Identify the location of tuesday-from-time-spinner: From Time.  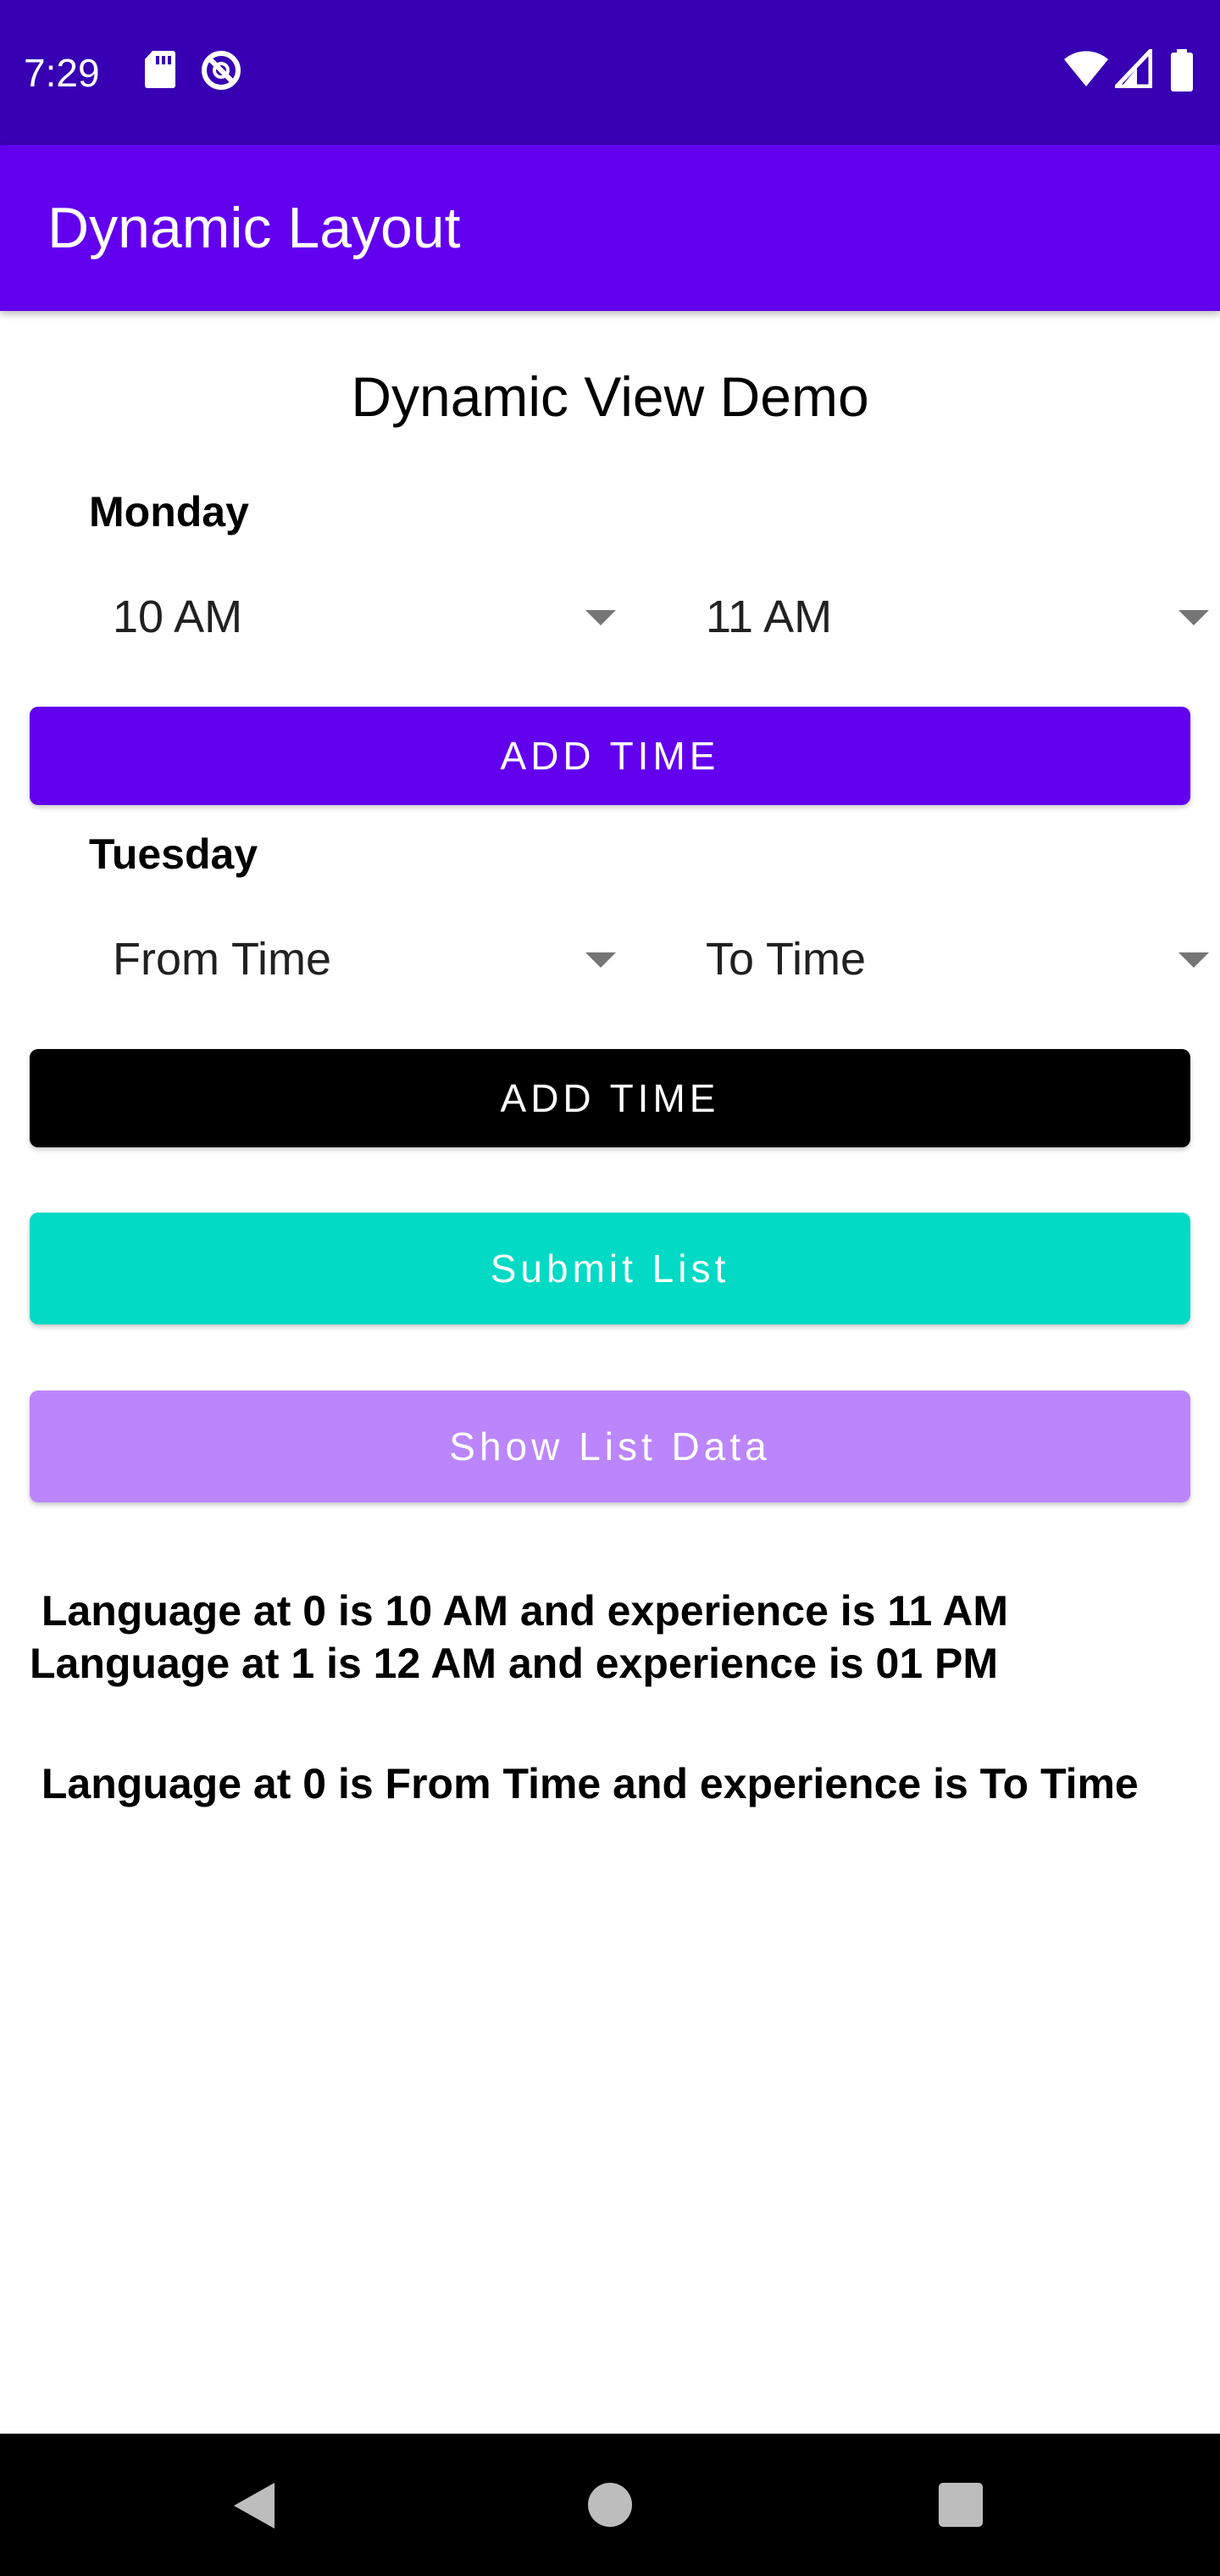
(364, 959).